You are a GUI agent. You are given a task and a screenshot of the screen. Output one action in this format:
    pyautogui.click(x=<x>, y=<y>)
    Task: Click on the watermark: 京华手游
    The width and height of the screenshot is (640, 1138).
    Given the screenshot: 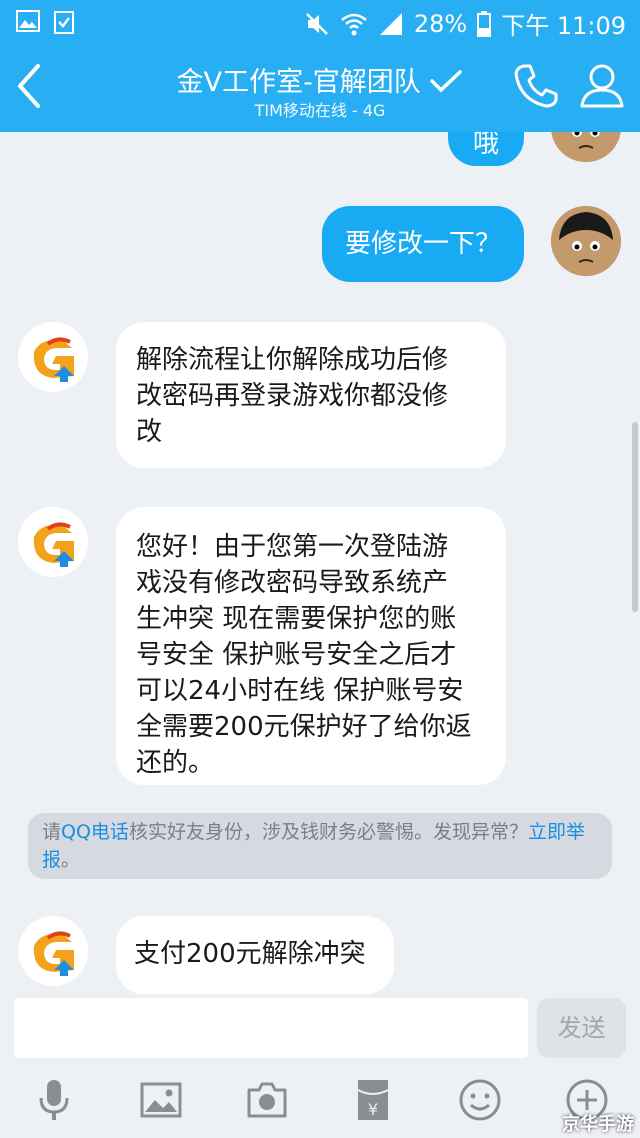 What is the action you would take?
    pyautogui.click(x=598, y=1124)
    